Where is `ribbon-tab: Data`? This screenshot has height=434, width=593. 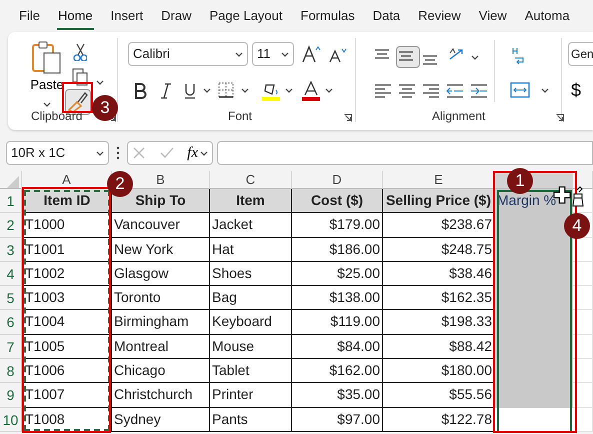 ribbon-tab: Data is located at coordinates (387, 19).